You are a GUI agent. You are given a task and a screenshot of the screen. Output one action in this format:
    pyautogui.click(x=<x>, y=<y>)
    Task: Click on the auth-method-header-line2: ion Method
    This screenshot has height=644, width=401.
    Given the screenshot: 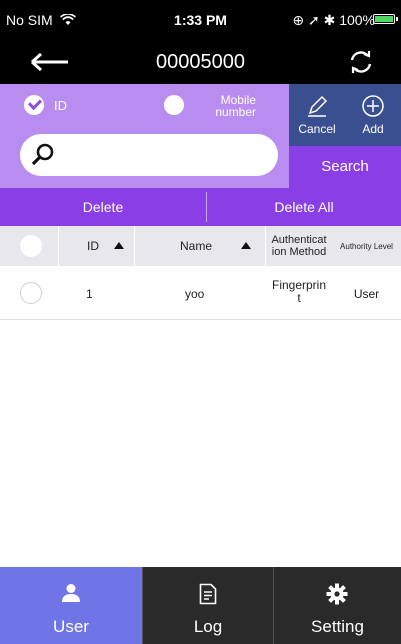 What is the action you would take?
    pyautogui.click(x=299, y=252)
    